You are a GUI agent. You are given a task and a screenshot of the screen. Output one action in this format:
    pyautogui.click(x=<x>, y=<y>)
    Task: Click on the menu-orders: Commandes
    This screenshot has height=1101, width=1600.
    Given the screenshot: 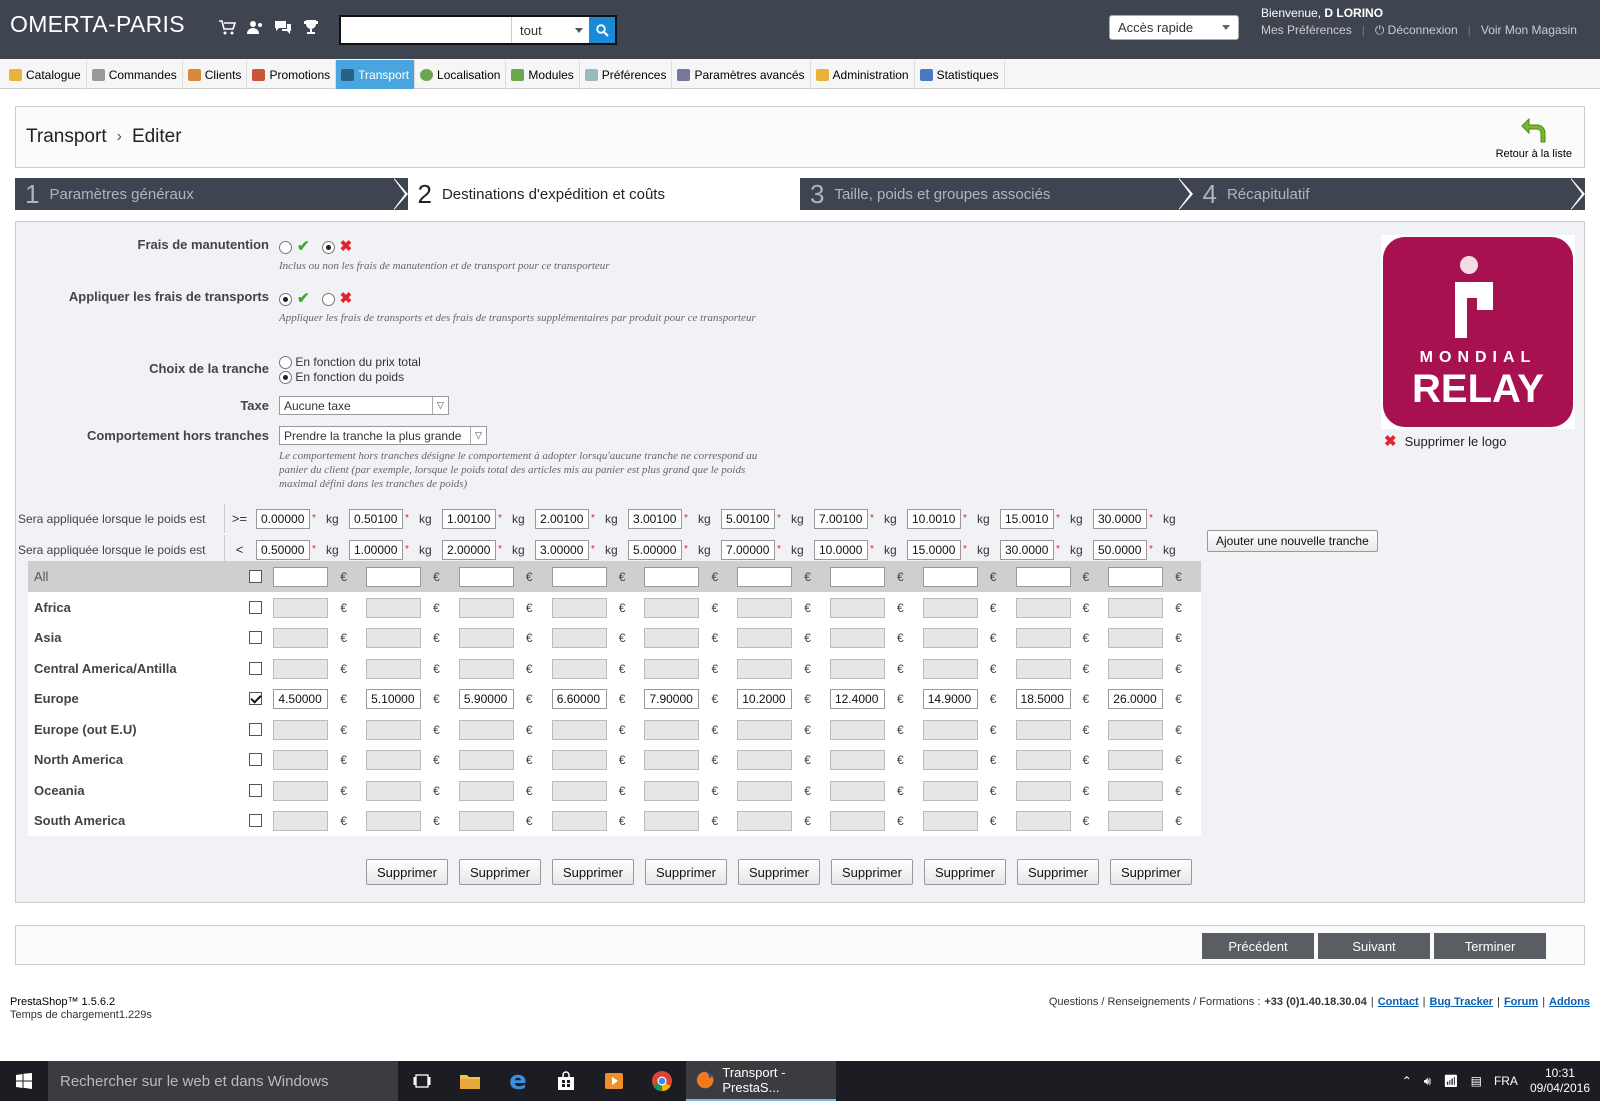 What is the action you would take?
    pyautogui.click(x=135, y=74)
    